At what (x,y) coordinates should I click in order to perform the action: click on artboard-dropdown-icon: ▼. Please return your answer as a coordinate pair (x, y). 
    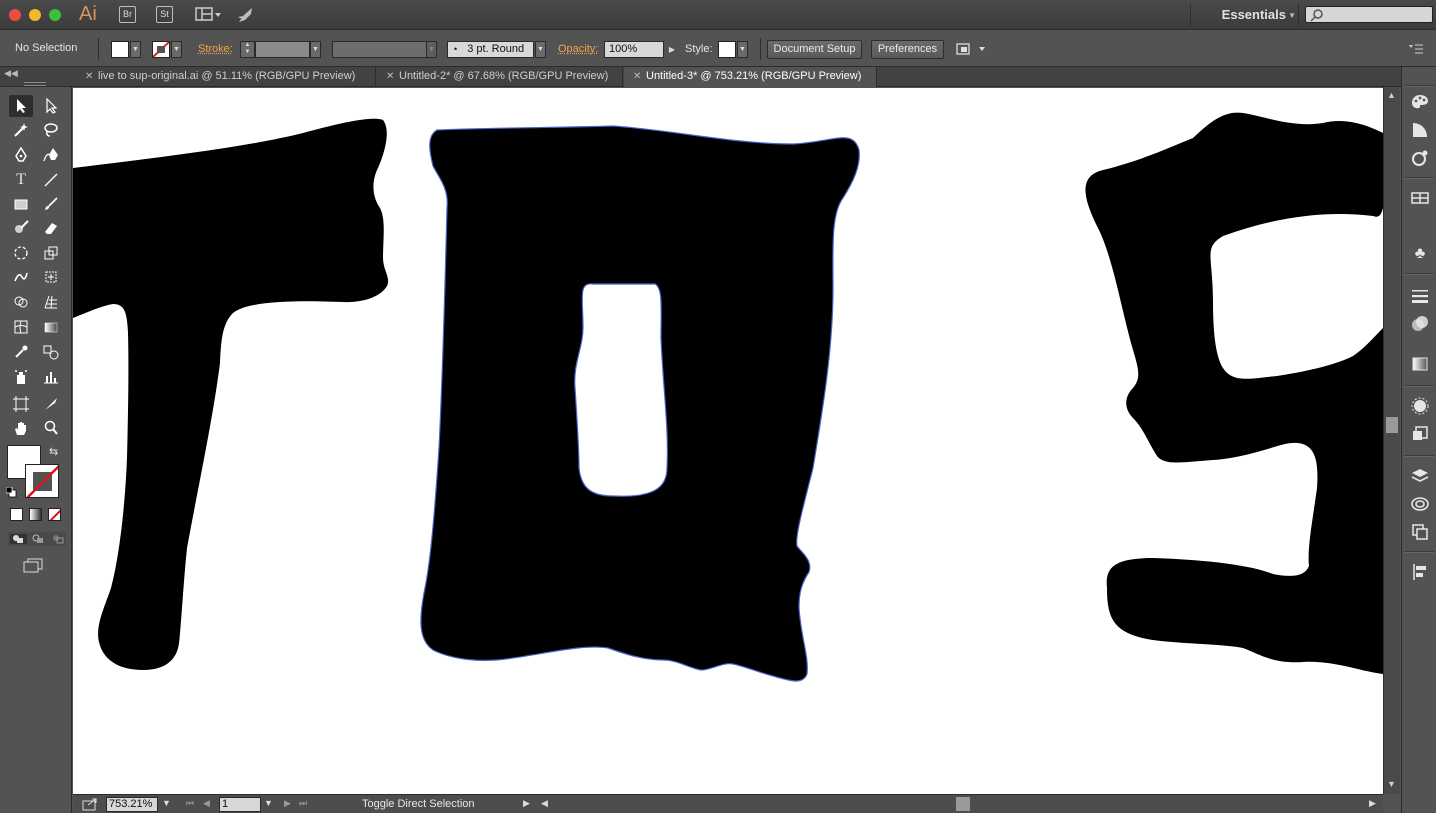
    Looking at the image, I should click on (268, 803).